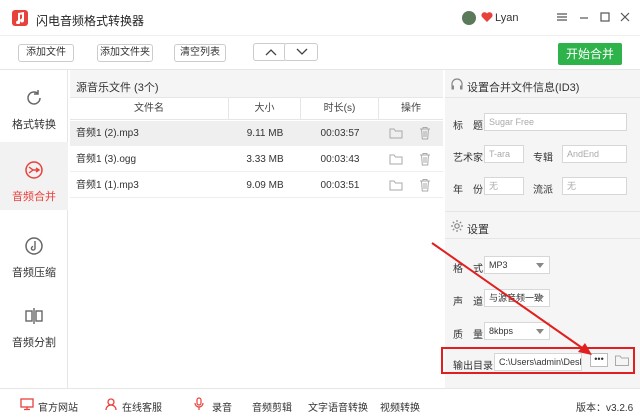  Describe the element at coordinates (340, 133) in the screenshot. I see `file-duration: 00:03:57` at that location.